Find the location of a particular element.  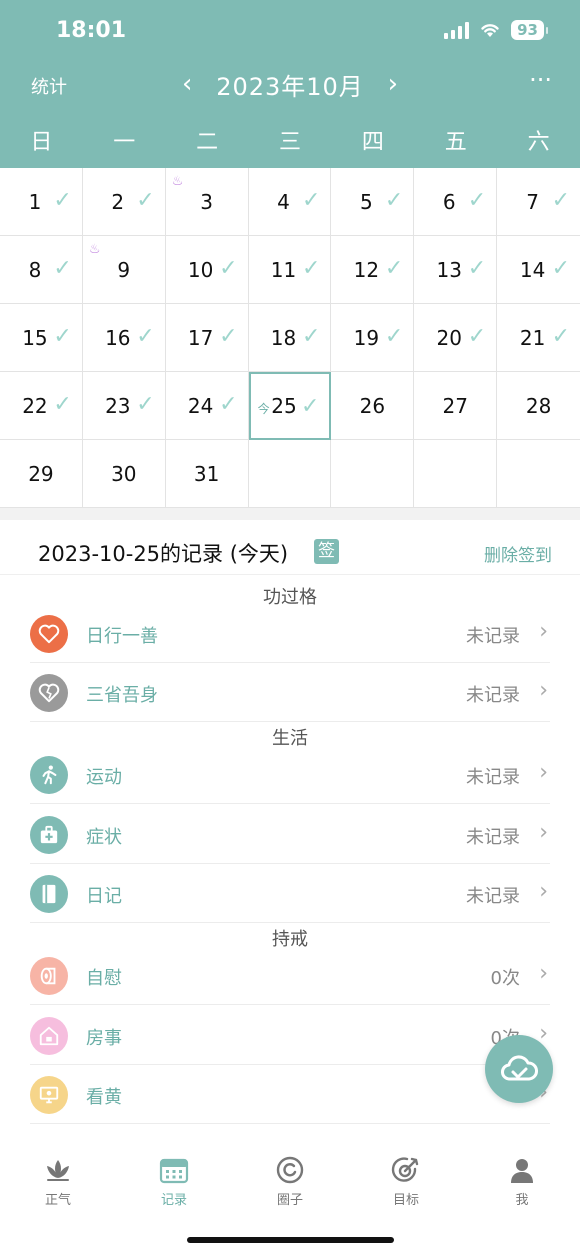

heart-icon is located at coordinates (49, 634).